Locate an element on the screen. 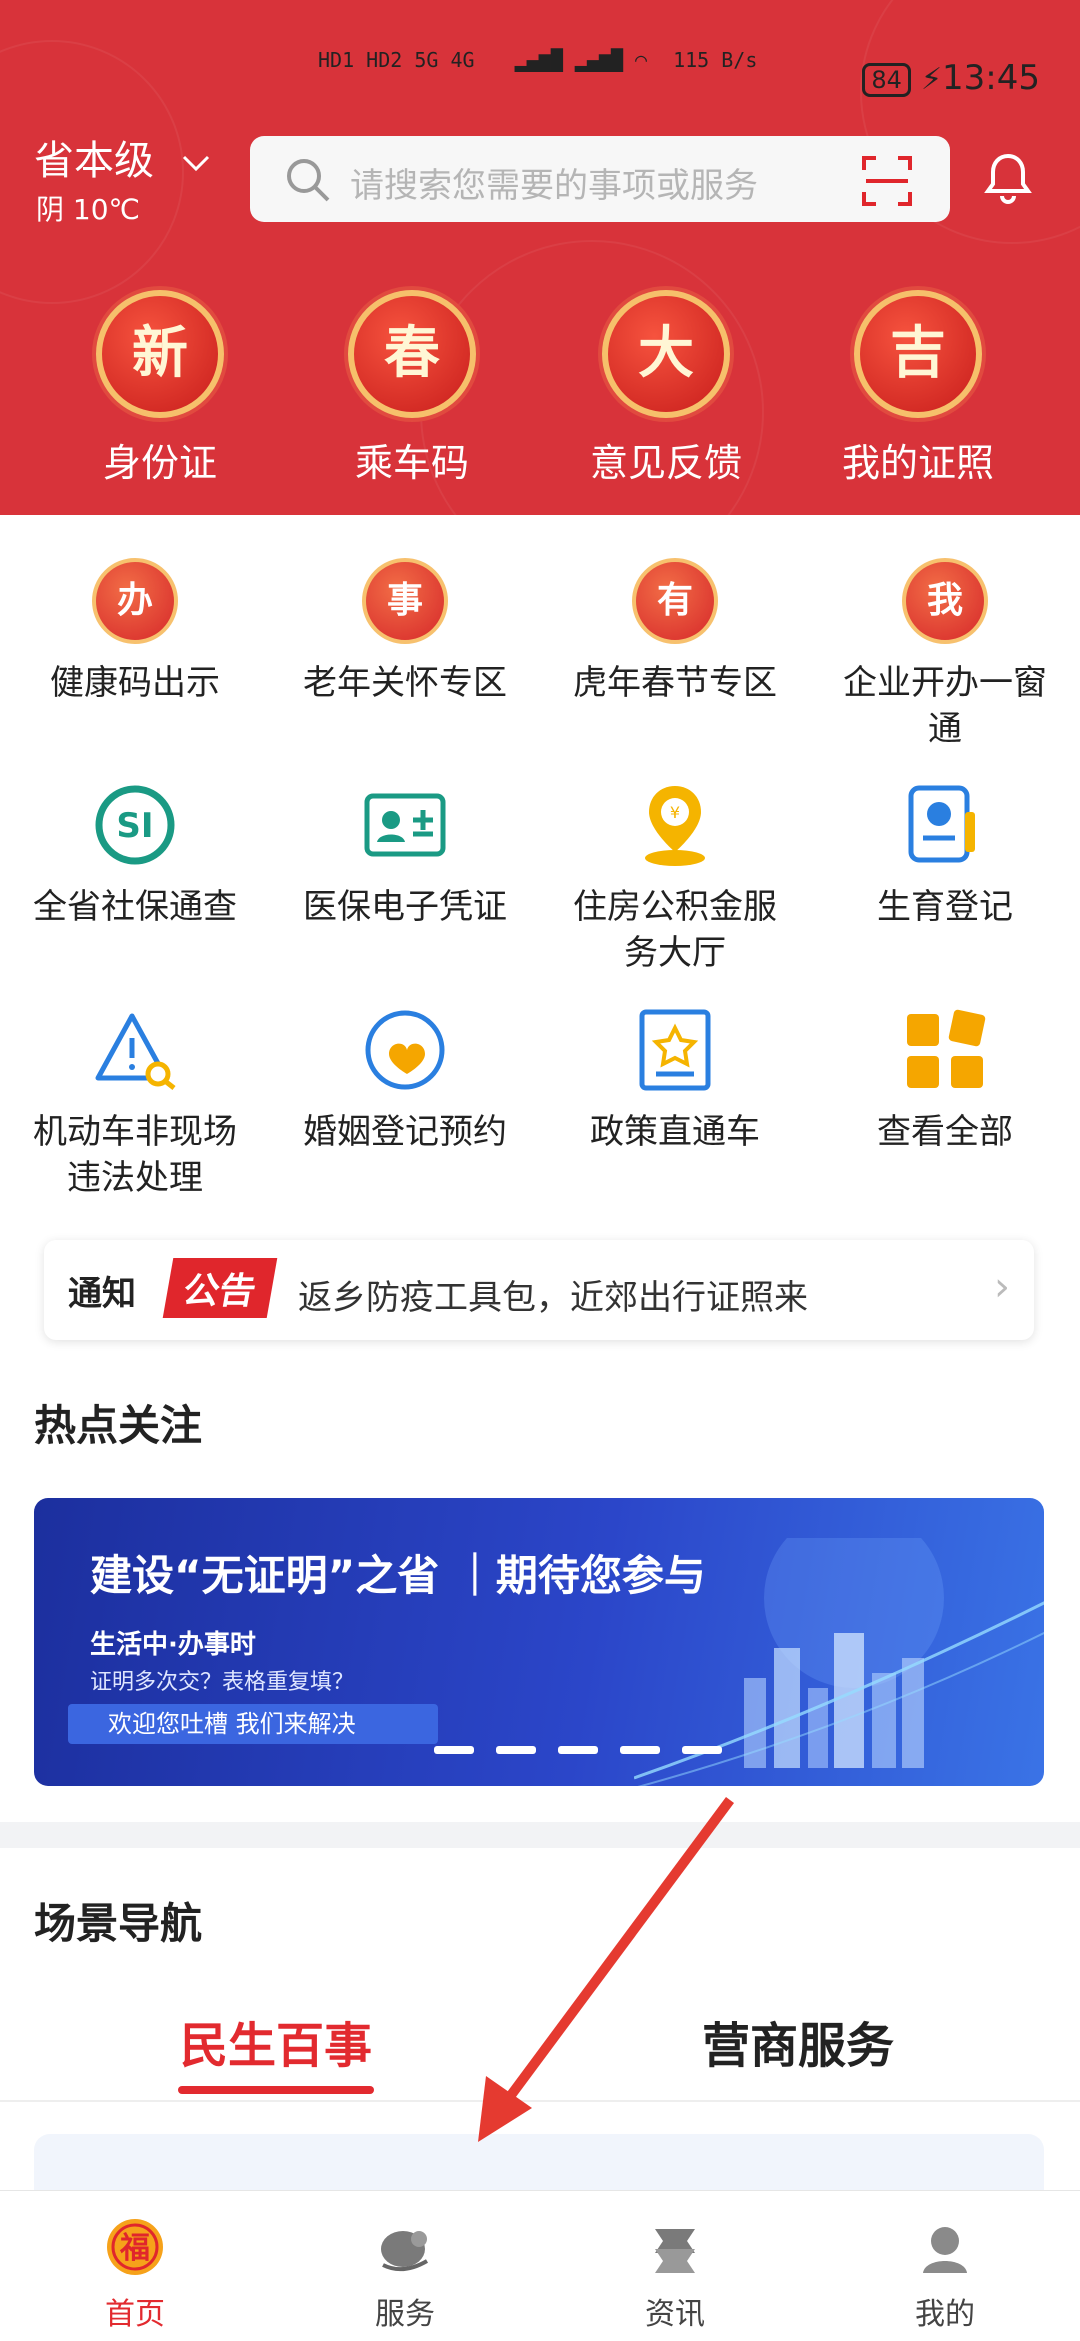 The height and width of the screenshot is (2341, 1080). nav-mine: 我的 is located at coordinates (945, 2274).